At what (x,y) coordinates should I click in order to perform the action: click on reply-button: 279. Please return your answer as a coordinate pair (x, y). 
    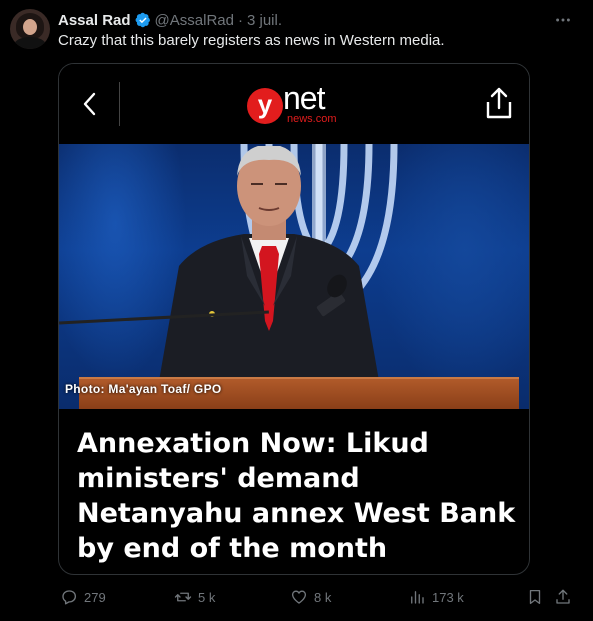
    Looking at the image, I should click on (83, 597).